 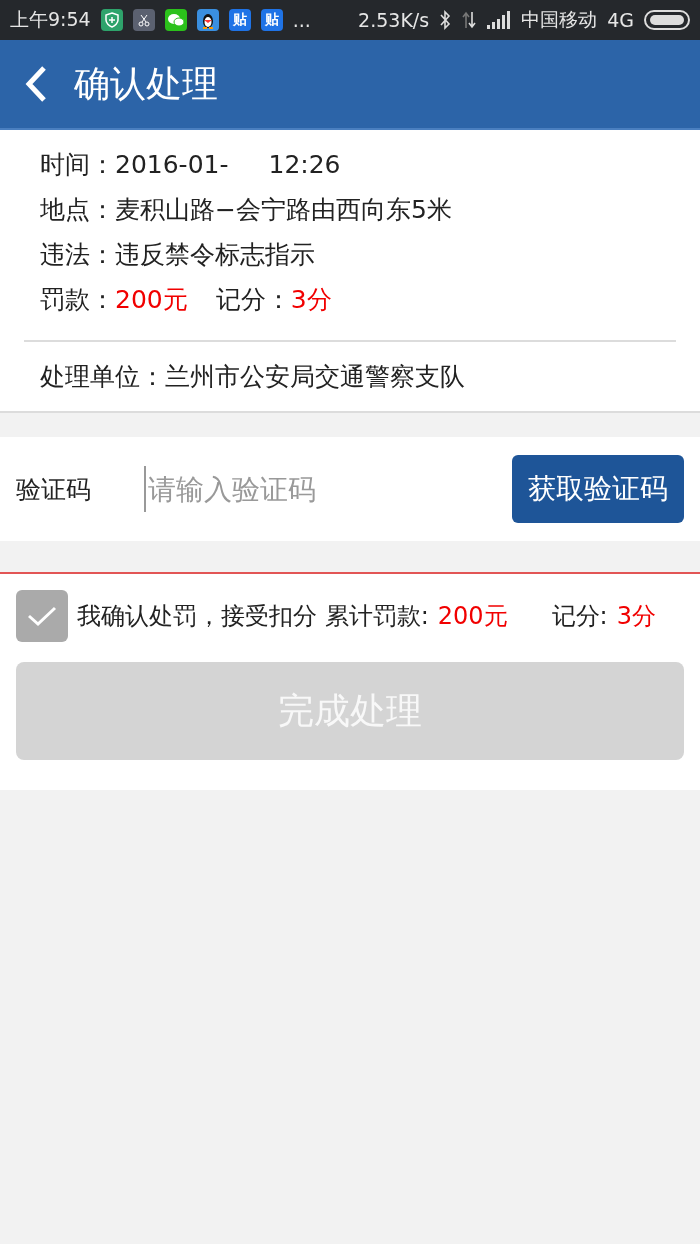 I want to click on field-value: 违反禁令标志指示, so click(x=215, y=255).